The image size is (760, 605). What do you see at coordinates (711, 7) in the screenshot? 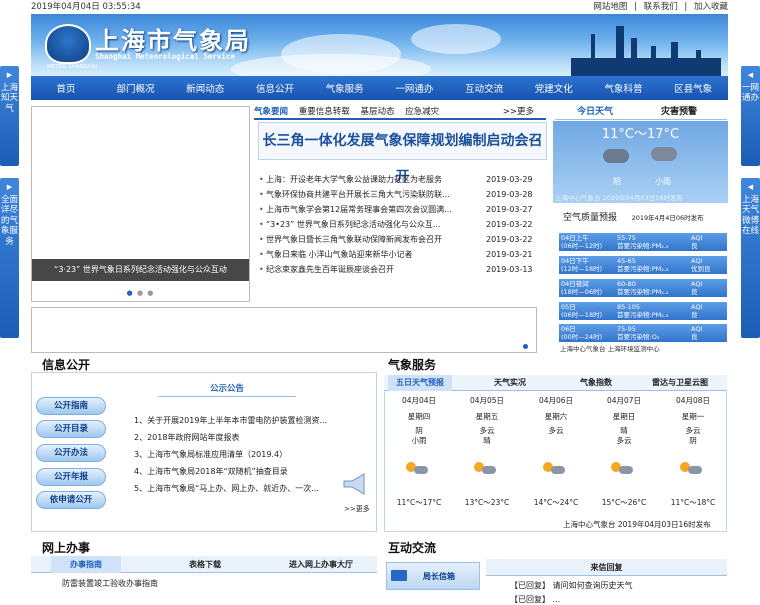
I see `add-favorite-link: 加入收藏` at bounding box center [711, 7].